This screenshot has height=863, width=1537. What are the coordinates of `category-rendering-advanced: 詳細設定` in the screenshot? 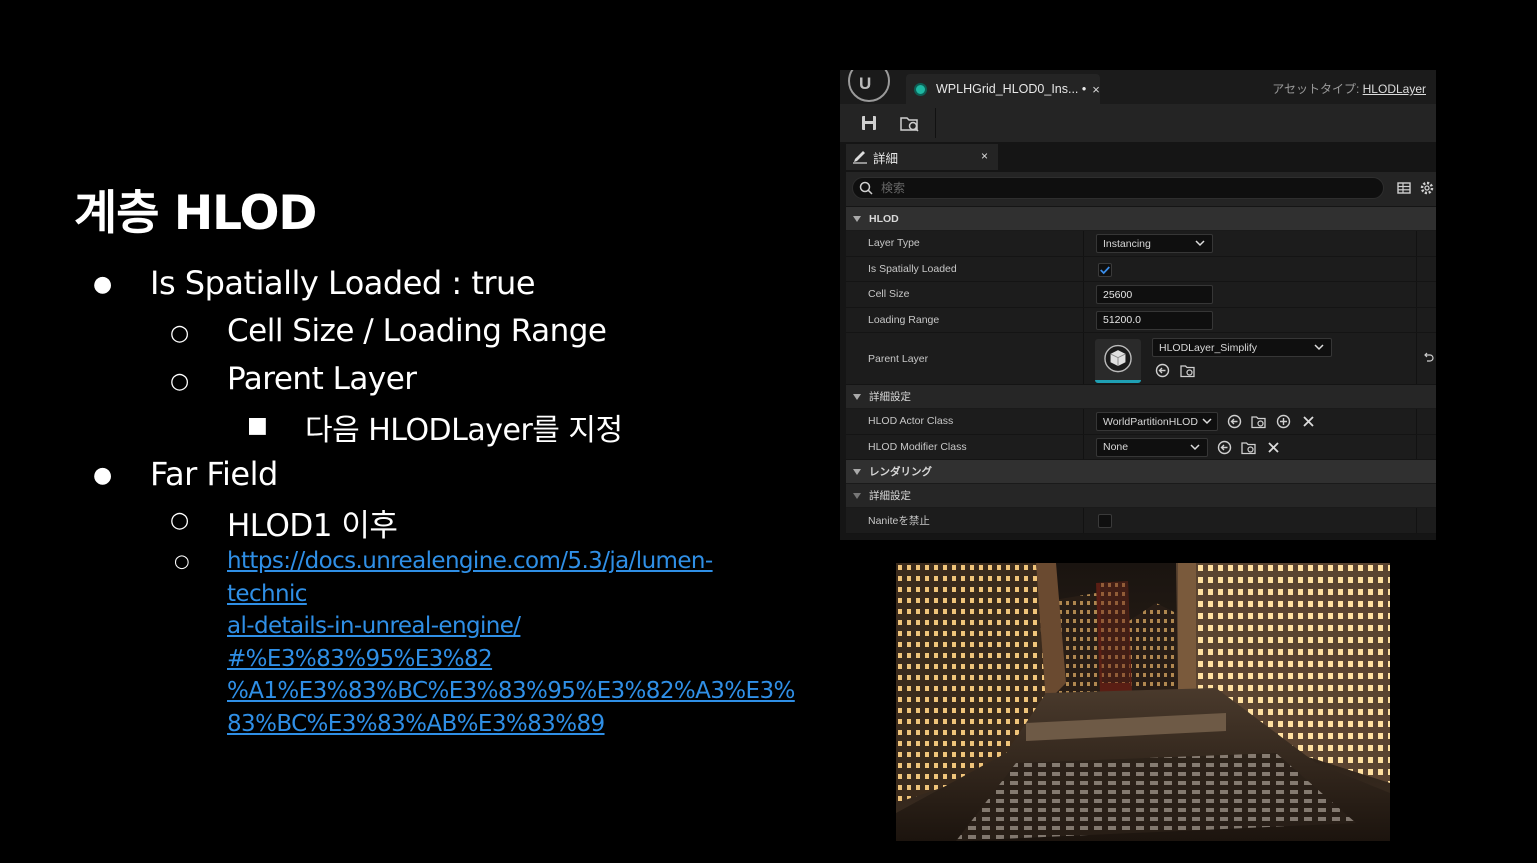 It's located at (1141, 496).